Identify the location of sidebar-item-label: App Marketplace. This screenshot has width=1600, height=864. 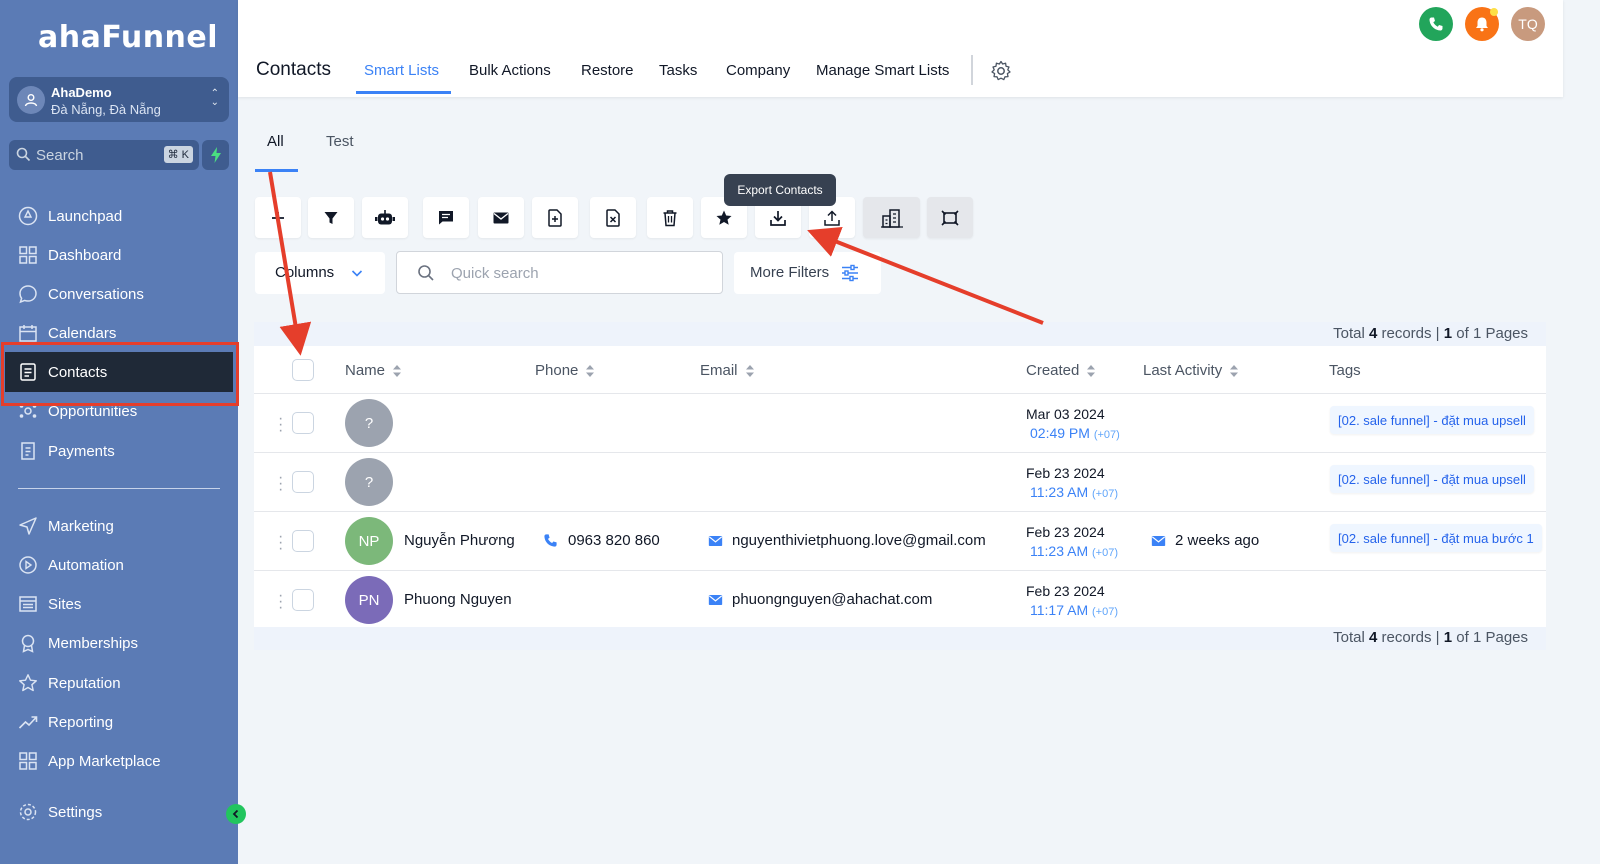
(104, 761).